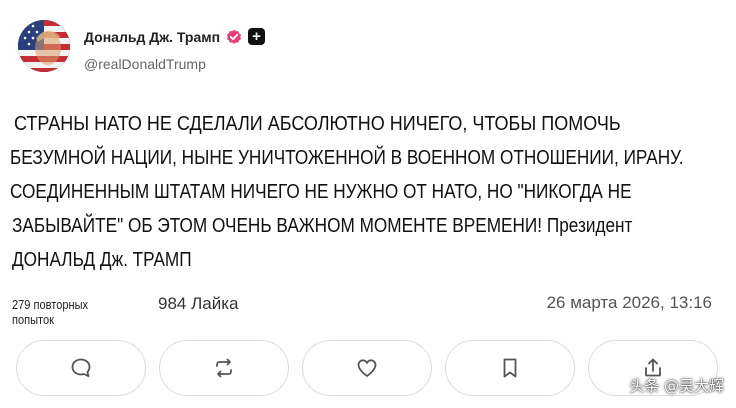 This screenshot has width=736, height=408. What do you see at coordinates (198, 304) in the screenshot?
I see `like-count: 984 Лайка` at bounding box center [198, 304].